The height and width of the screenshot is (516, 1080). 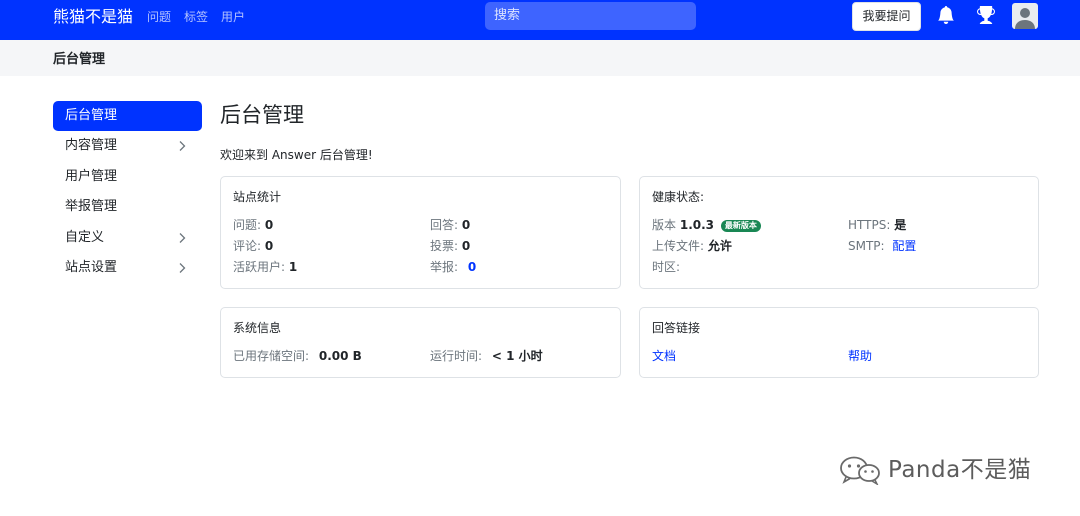 I want to click on health-value: 1.0.3, so click(x=697, y=225).